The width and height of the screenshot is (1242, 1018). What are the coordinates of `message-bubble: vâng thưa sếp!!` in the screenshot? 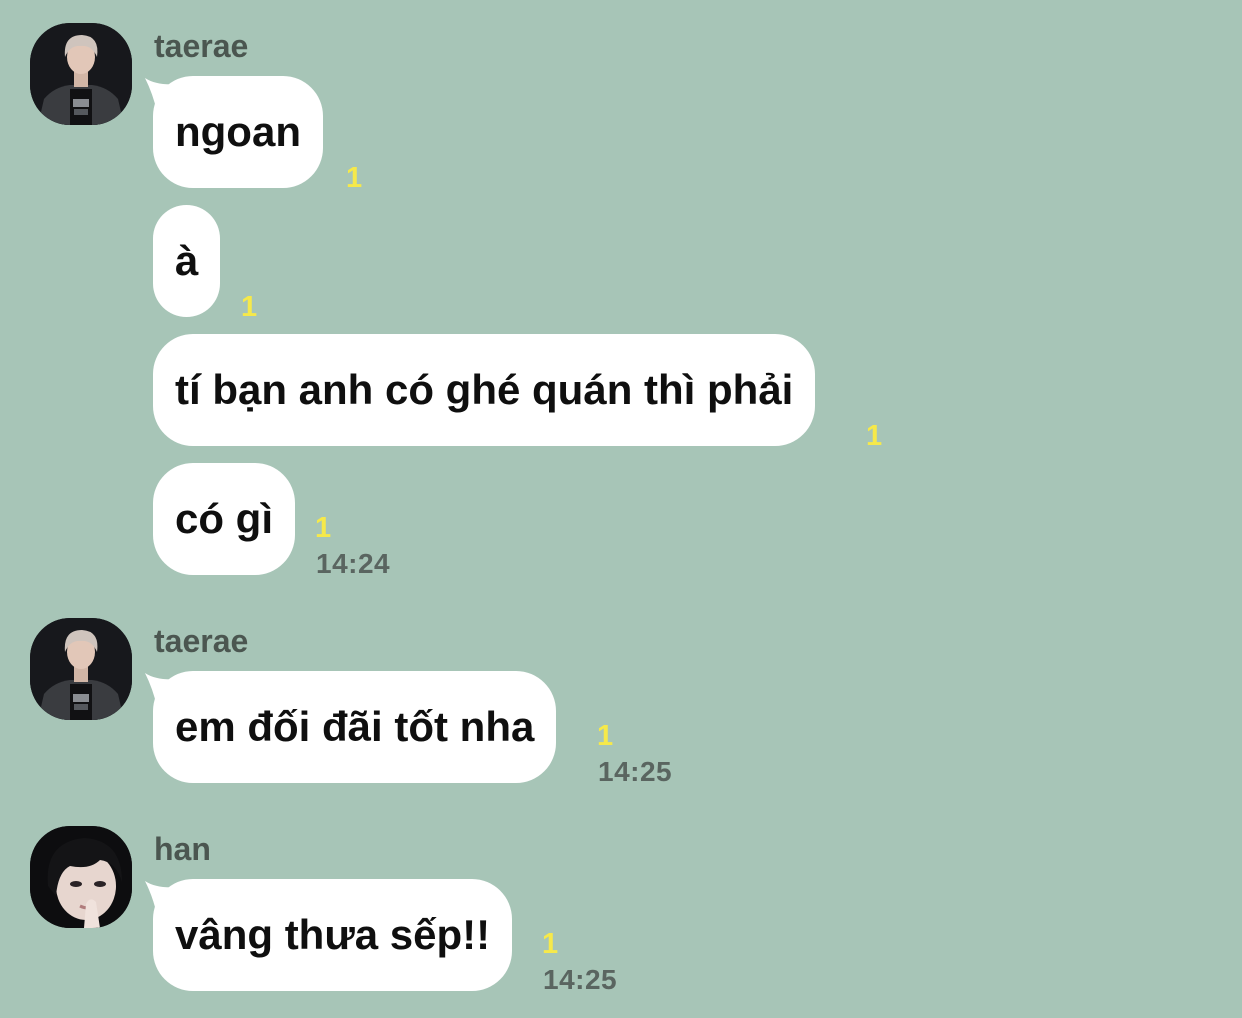 It's located at (333, 935).